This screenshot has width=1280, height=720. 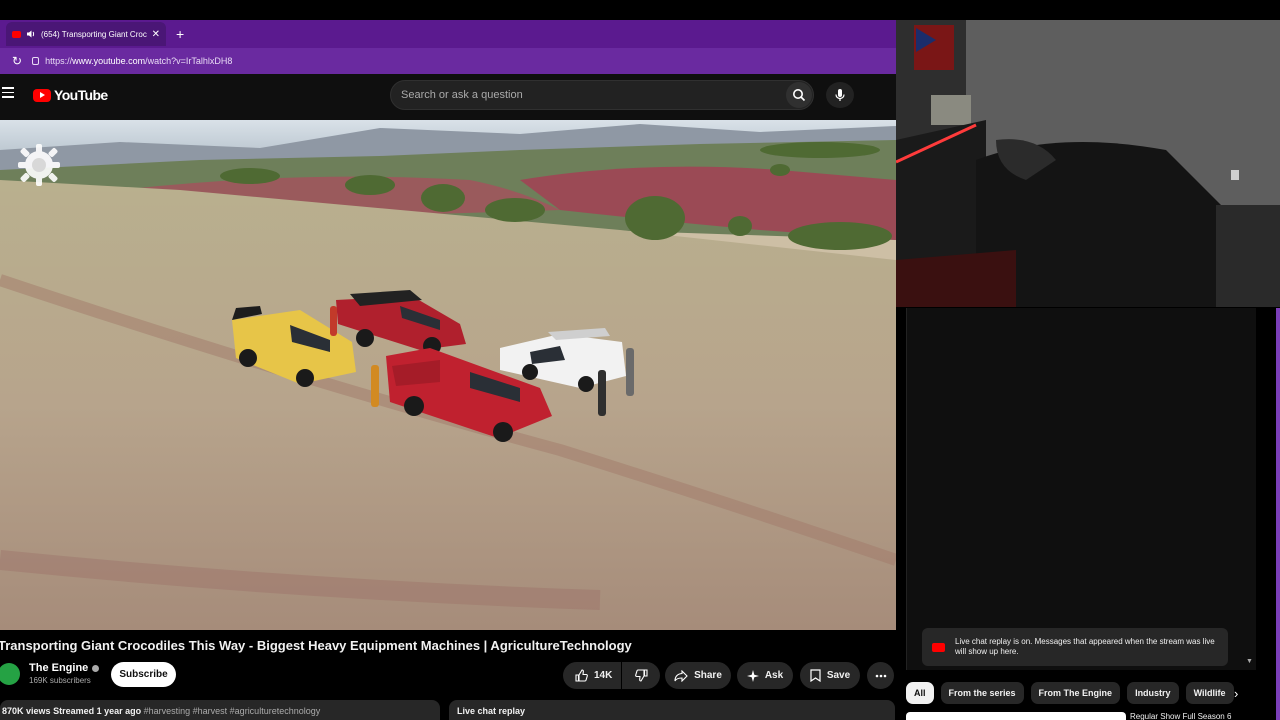 I want to click on like-button: 14K, so click(x=592, y=675).